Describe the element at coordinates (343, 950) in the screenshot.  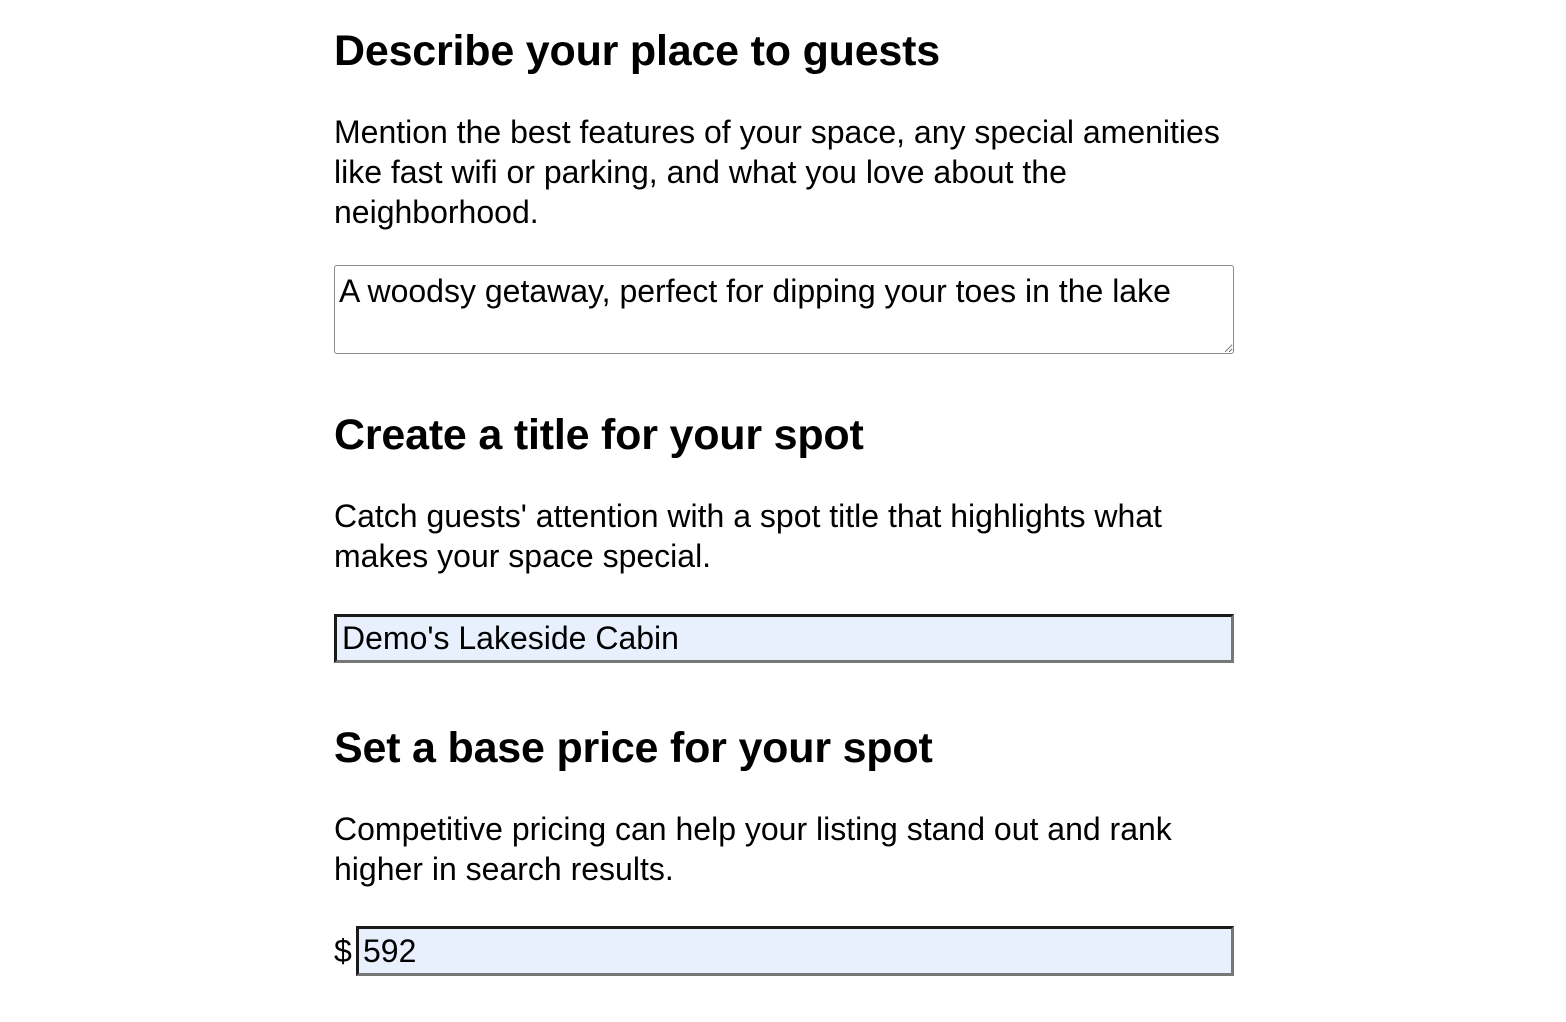
I see `currency-symbol: $` at that location.